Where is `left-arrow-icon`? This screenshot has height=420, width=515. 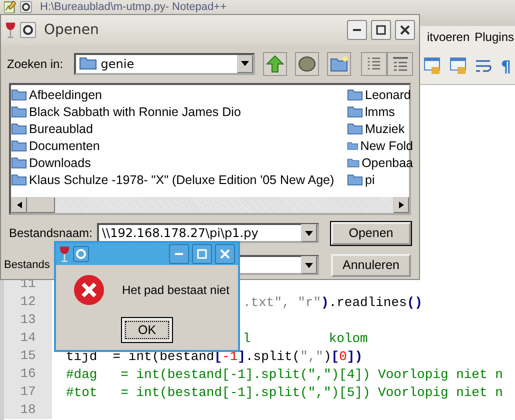 left-arrow-icon is located at coordinates (19, 205).